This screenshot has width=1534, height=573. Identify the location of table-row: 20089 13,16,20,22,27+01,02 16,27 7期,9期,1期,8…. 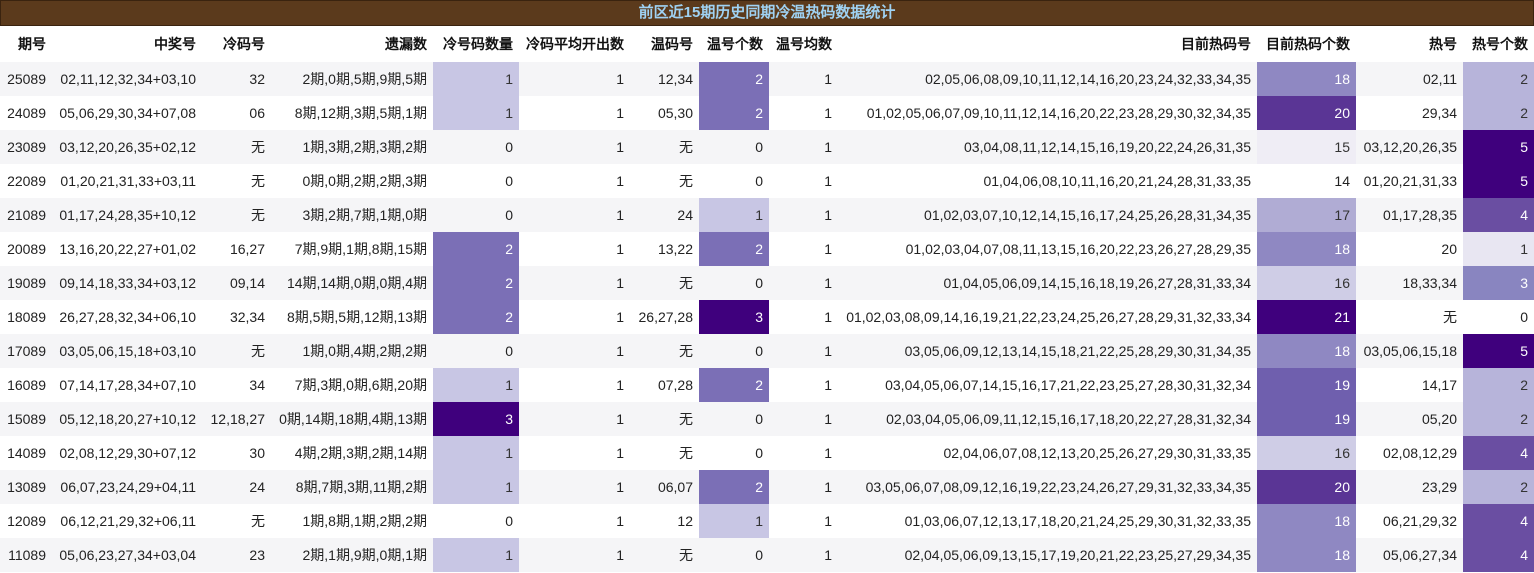
(767, 249).